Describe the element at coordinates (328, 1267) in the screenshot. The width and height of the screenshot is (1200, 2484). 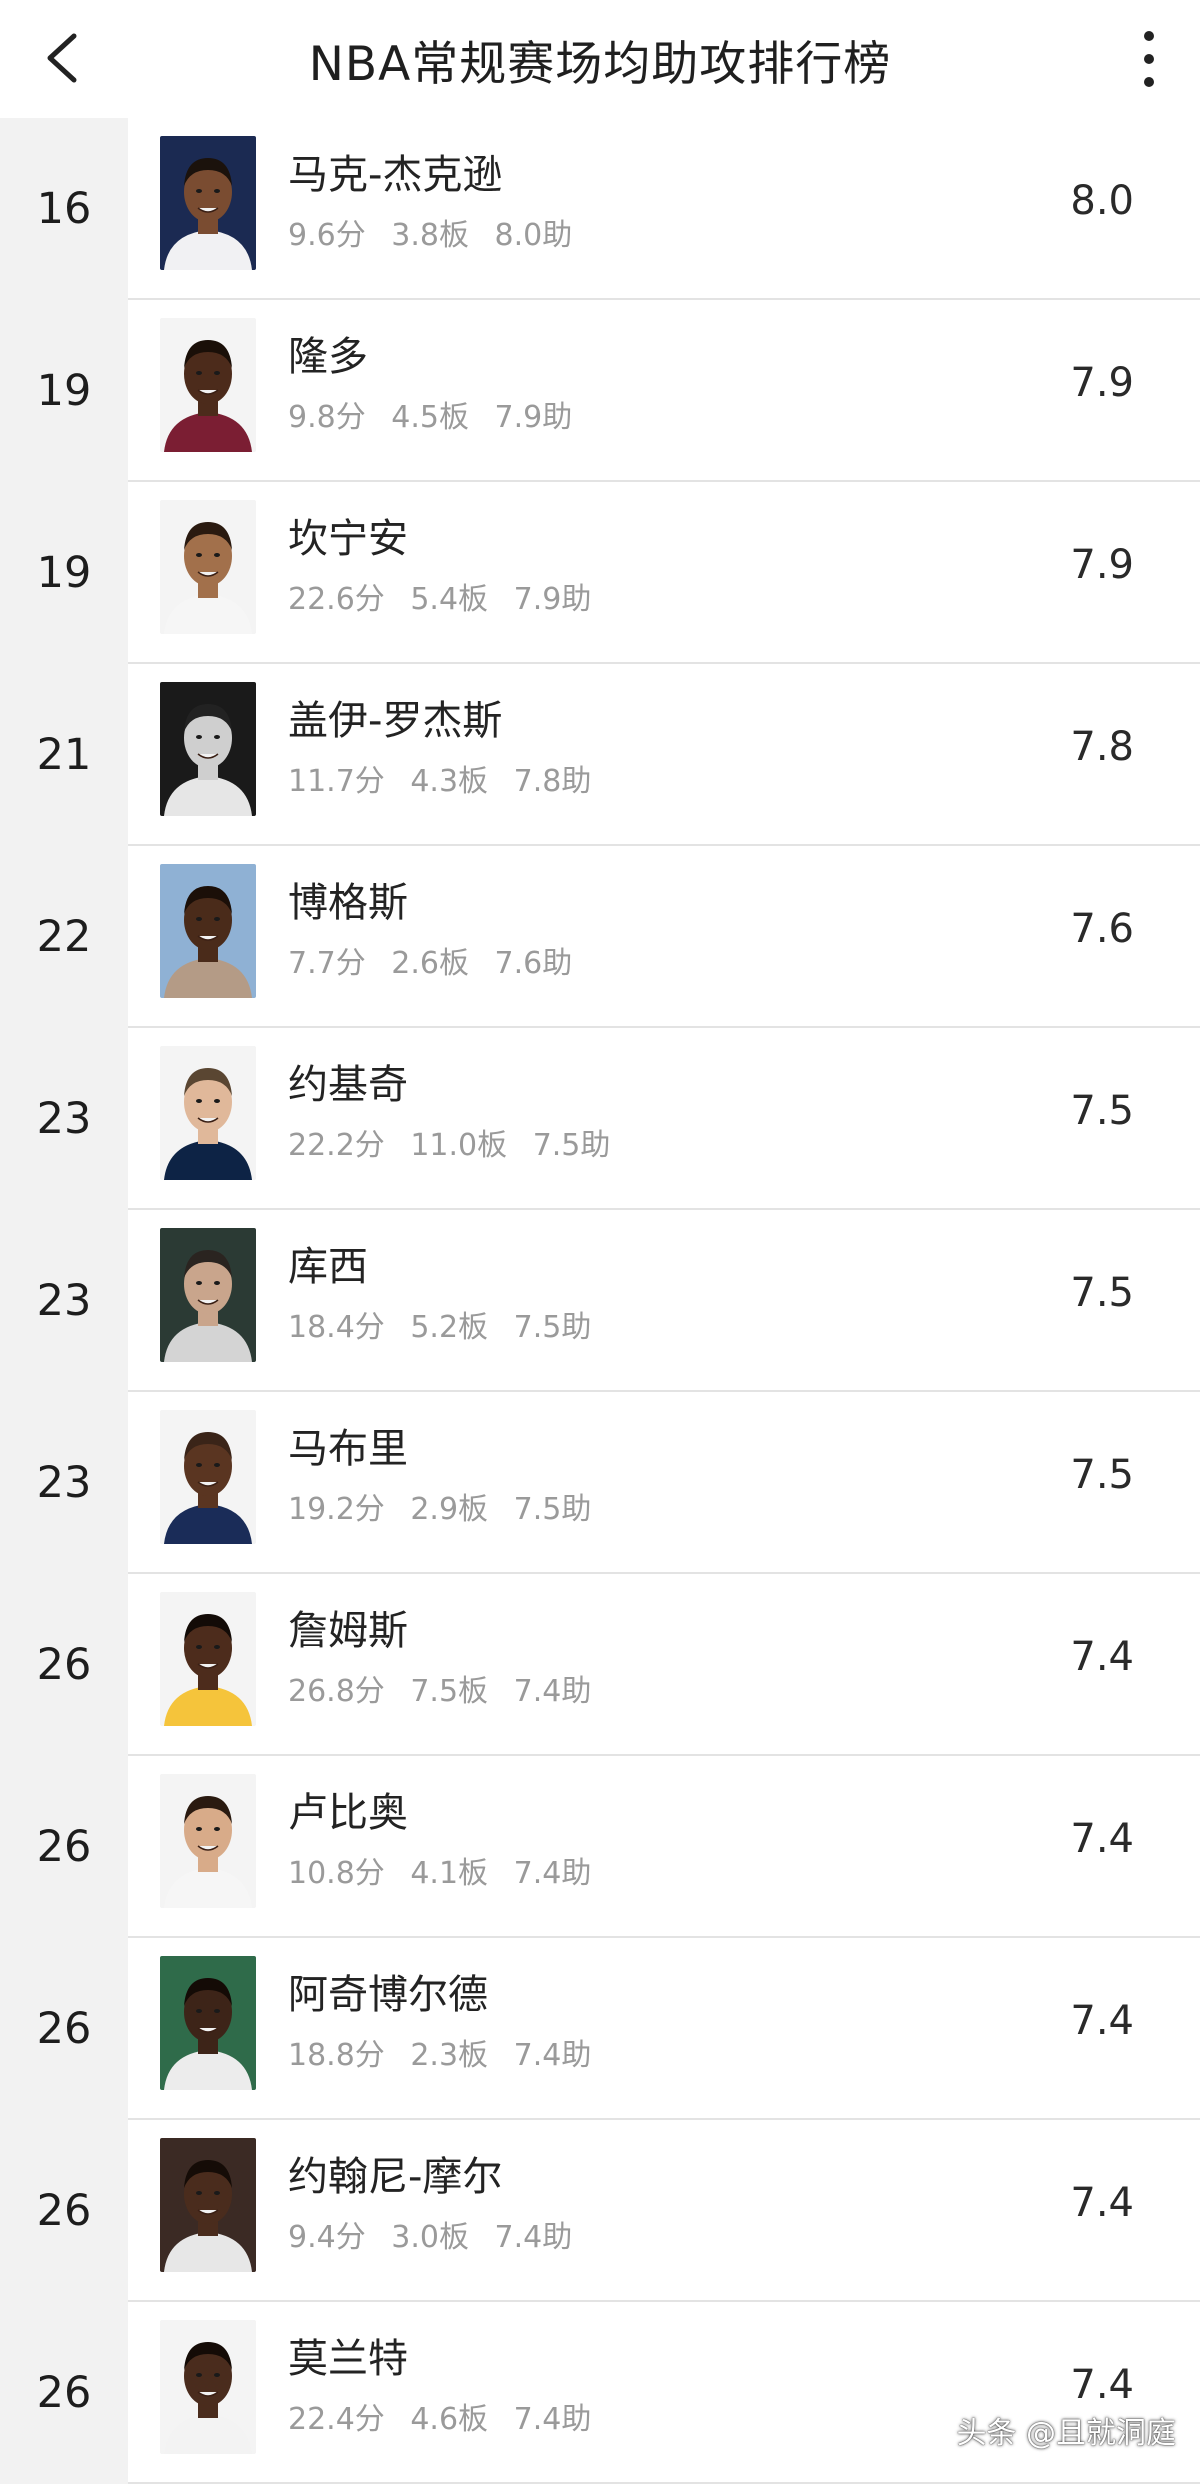
I see `player-name: 库西` at that location.